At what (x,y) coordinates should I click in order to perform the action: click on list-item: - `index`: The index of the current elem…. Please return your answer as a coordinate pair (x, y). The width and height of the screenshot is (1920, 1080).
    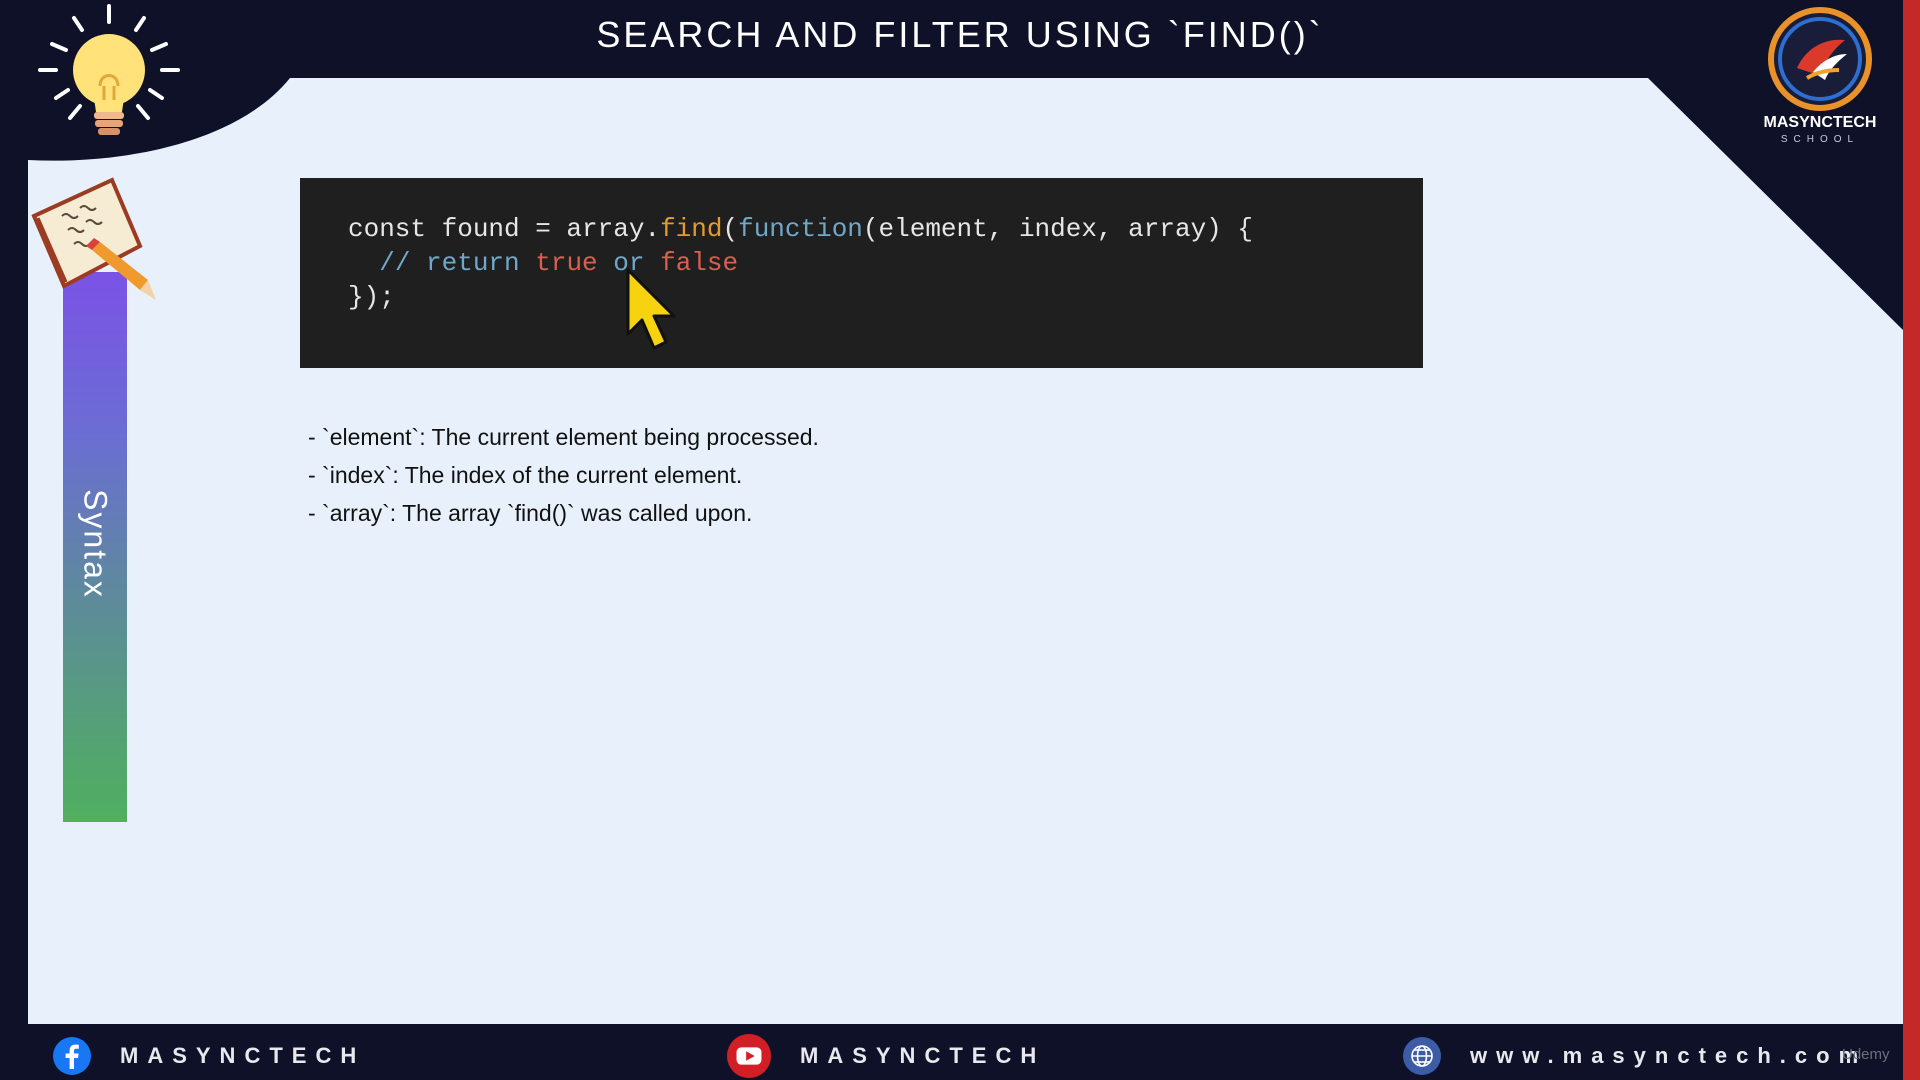
    Looking at the image, I should click on (525, 475).